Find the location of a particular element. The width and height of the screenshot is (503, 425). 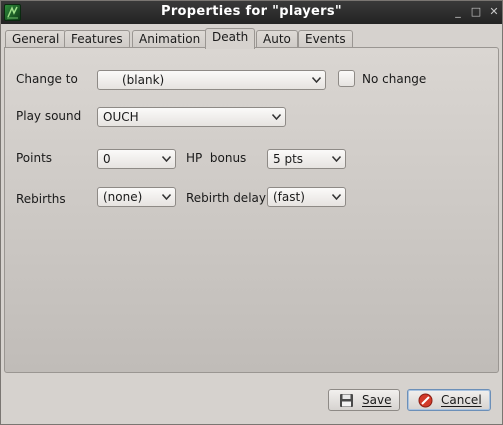

hp-bonus-value: 5 pts is located at coordinates (288, 159).